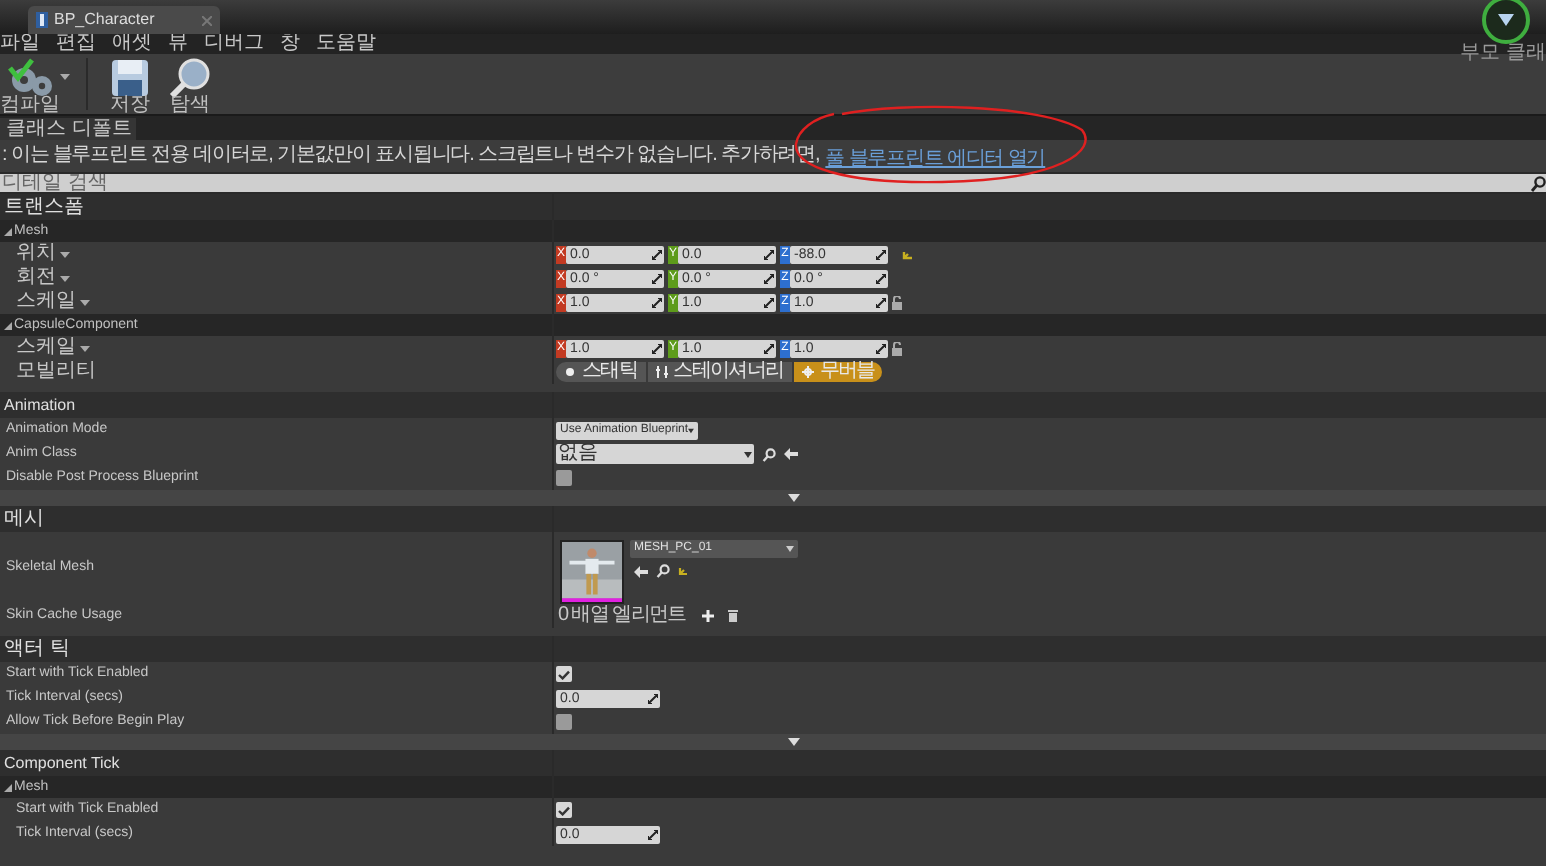  I want to click on toolbar-button: 저장, so click(130, 84).